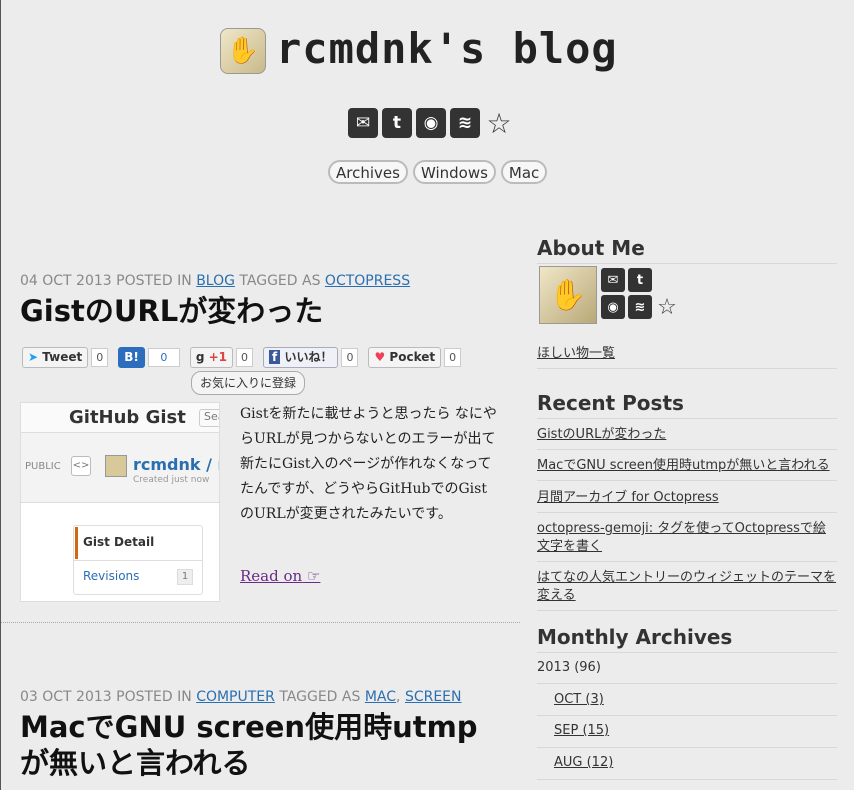  I want to click on archive-month-link: AUG (12), so click(583, 762).